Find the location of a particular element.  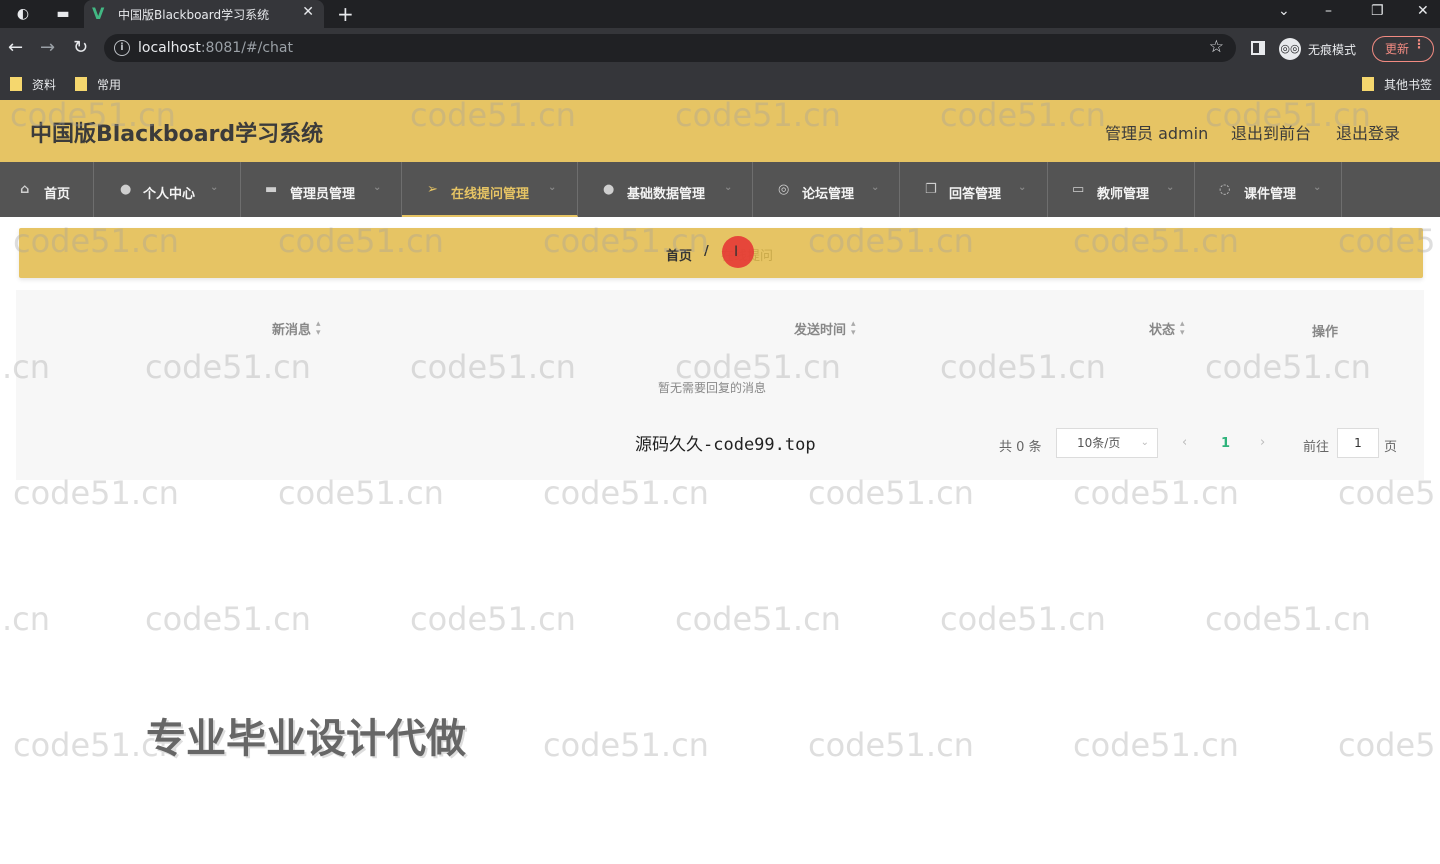

breadcrumb: 首页 / 在线提问 is located at coordinates (721, 253).